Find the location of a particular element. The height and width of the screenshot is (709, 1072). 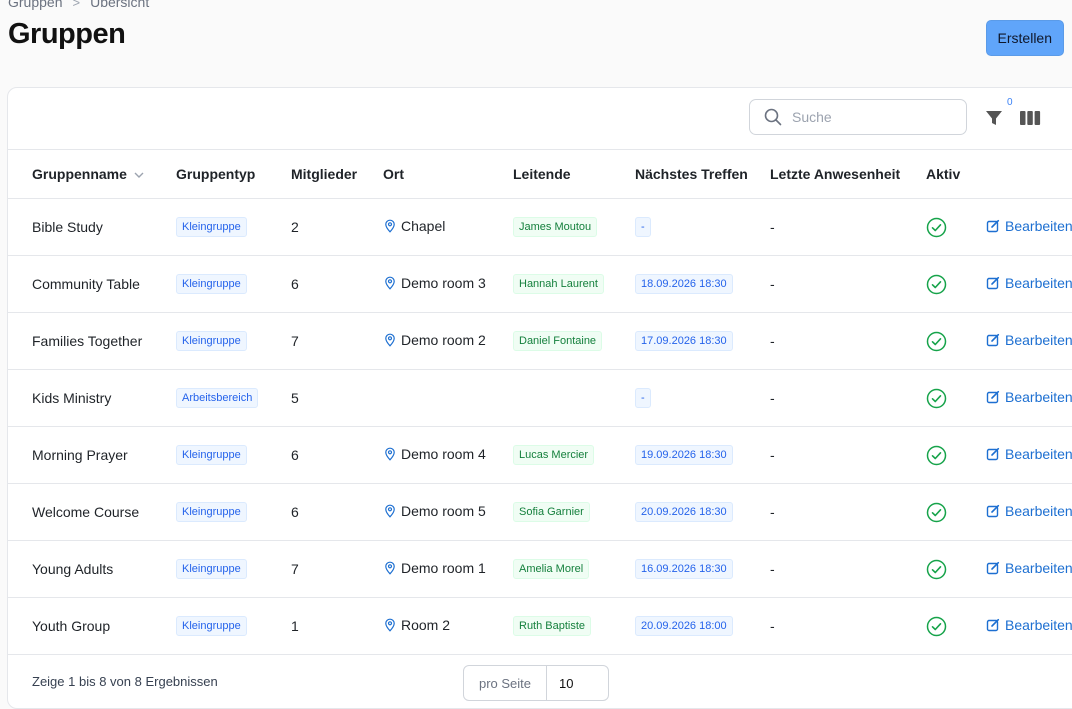

next-meeting-badge: 20.09.2026 18:00 is located at coordinates (684, 626).